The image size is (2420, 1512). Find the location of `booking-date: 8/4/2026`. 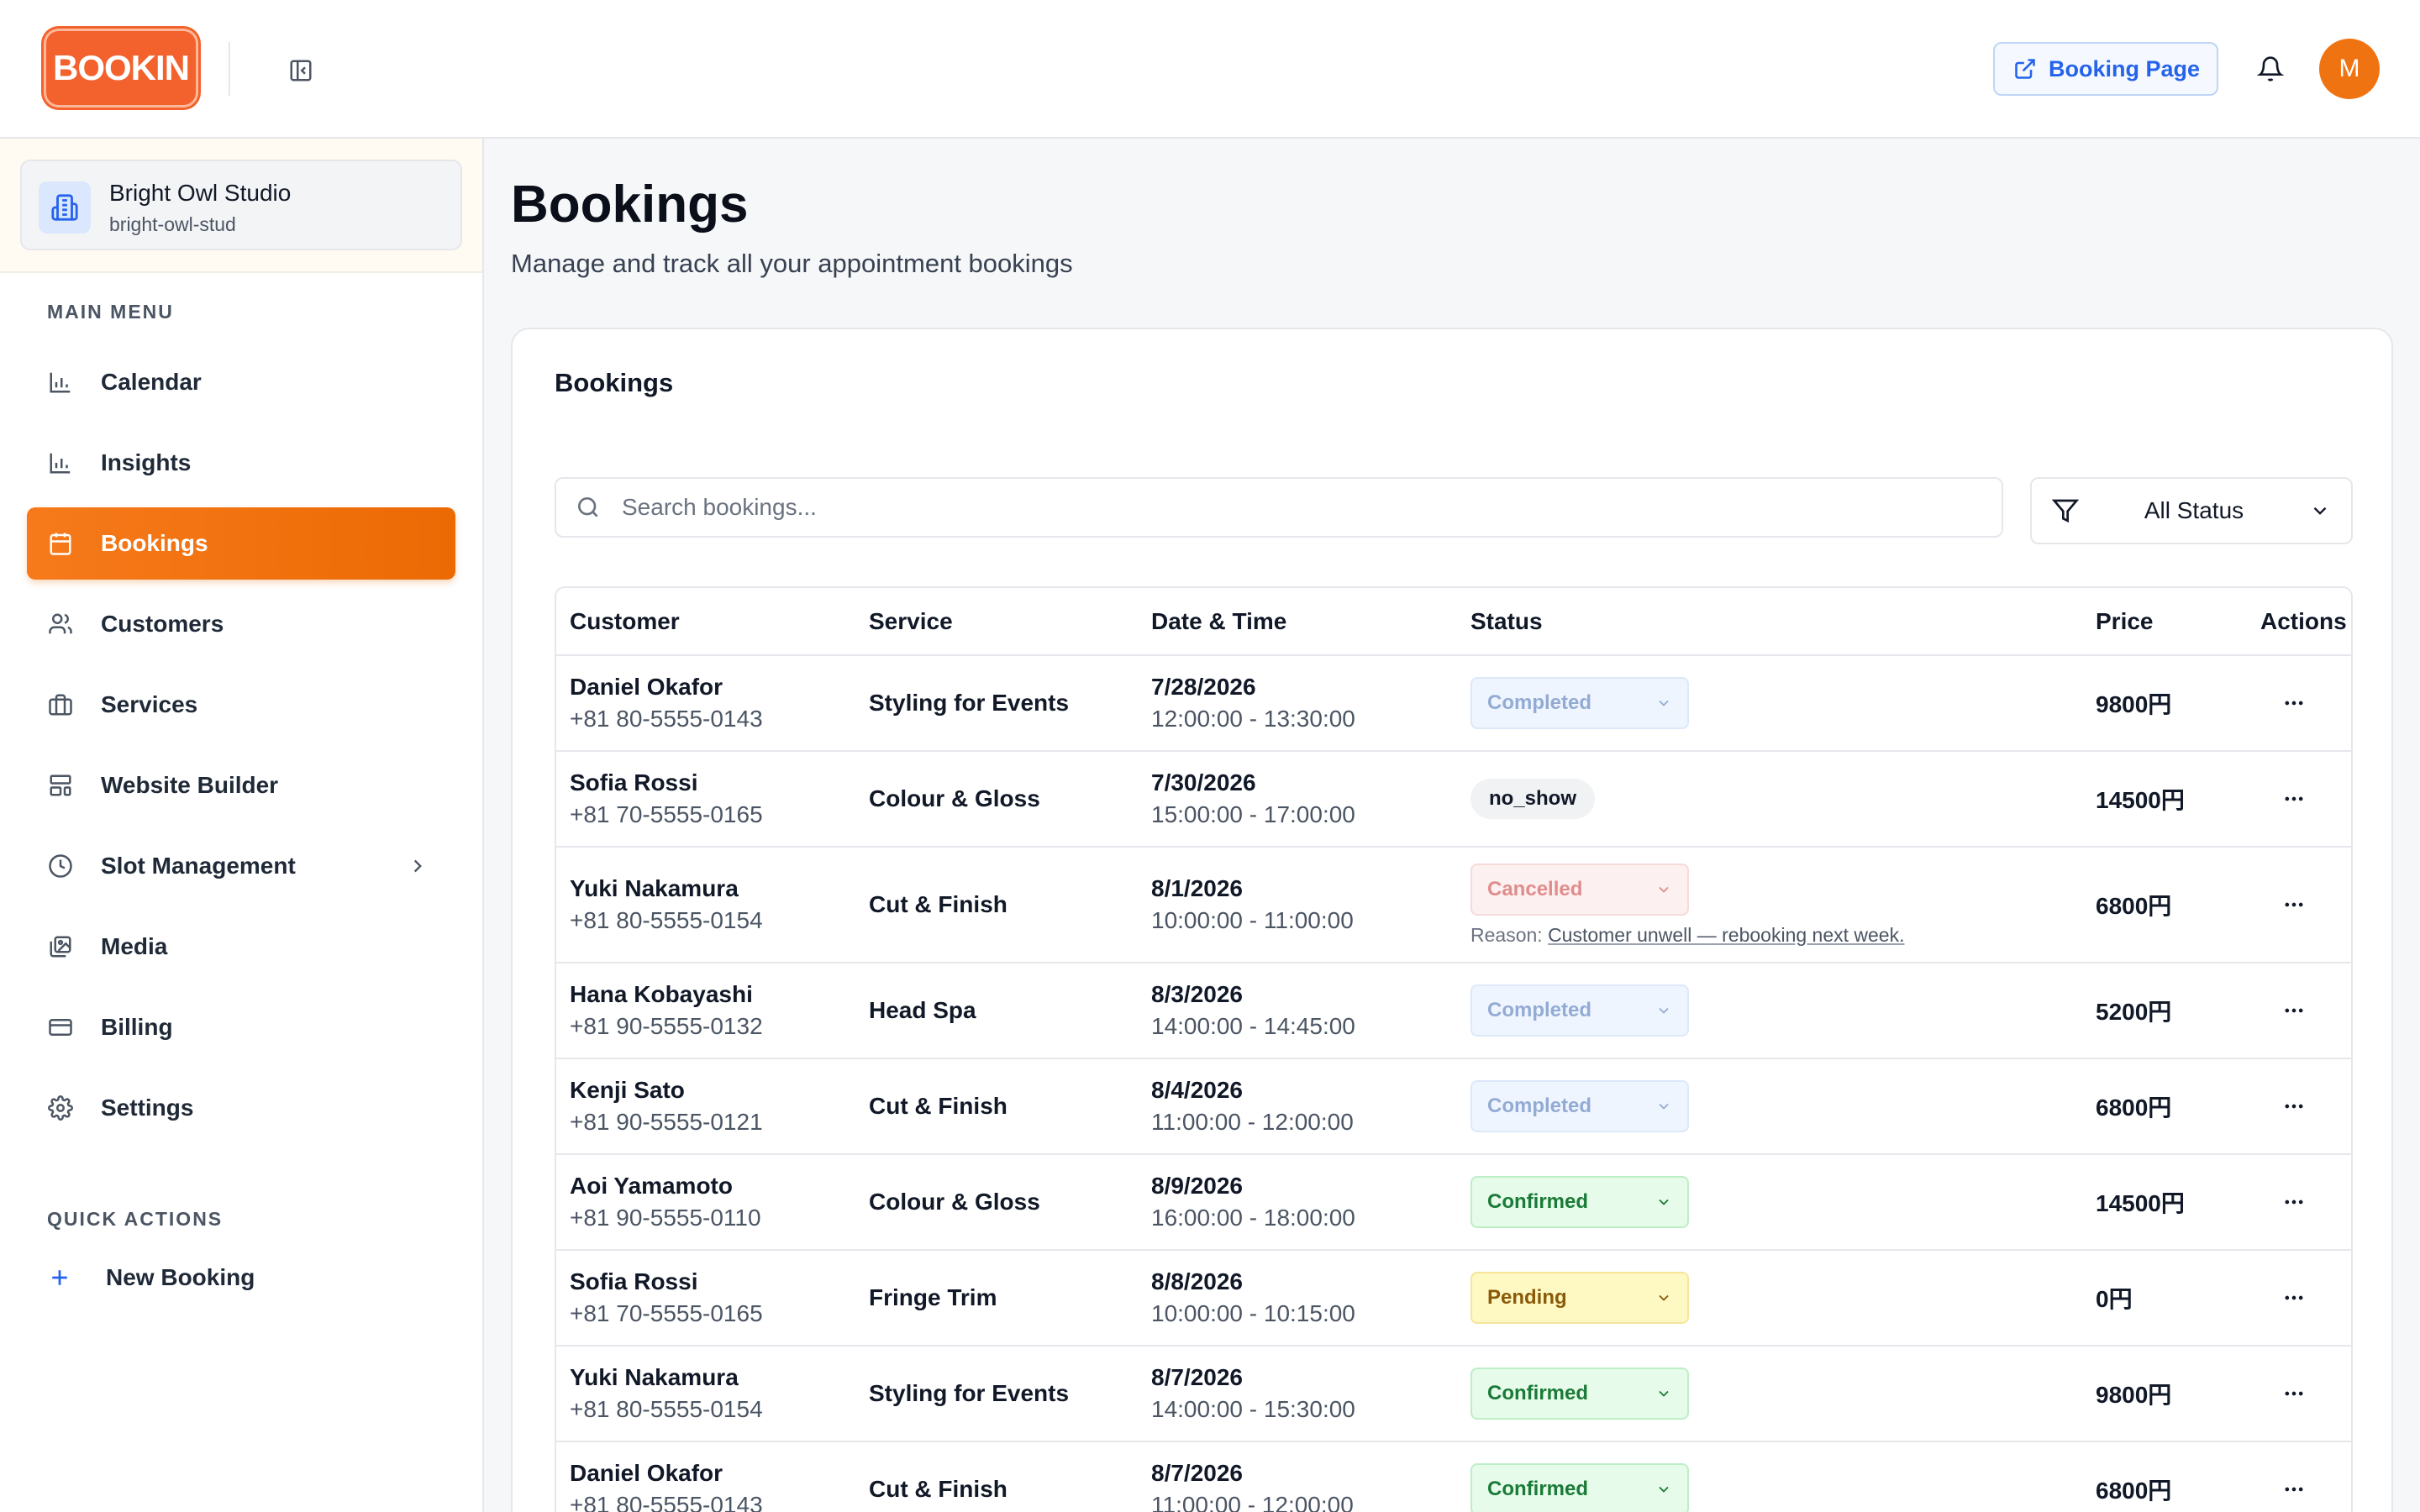

booking-date: 8/4/2026 is located at coordinates (1197, 1090).